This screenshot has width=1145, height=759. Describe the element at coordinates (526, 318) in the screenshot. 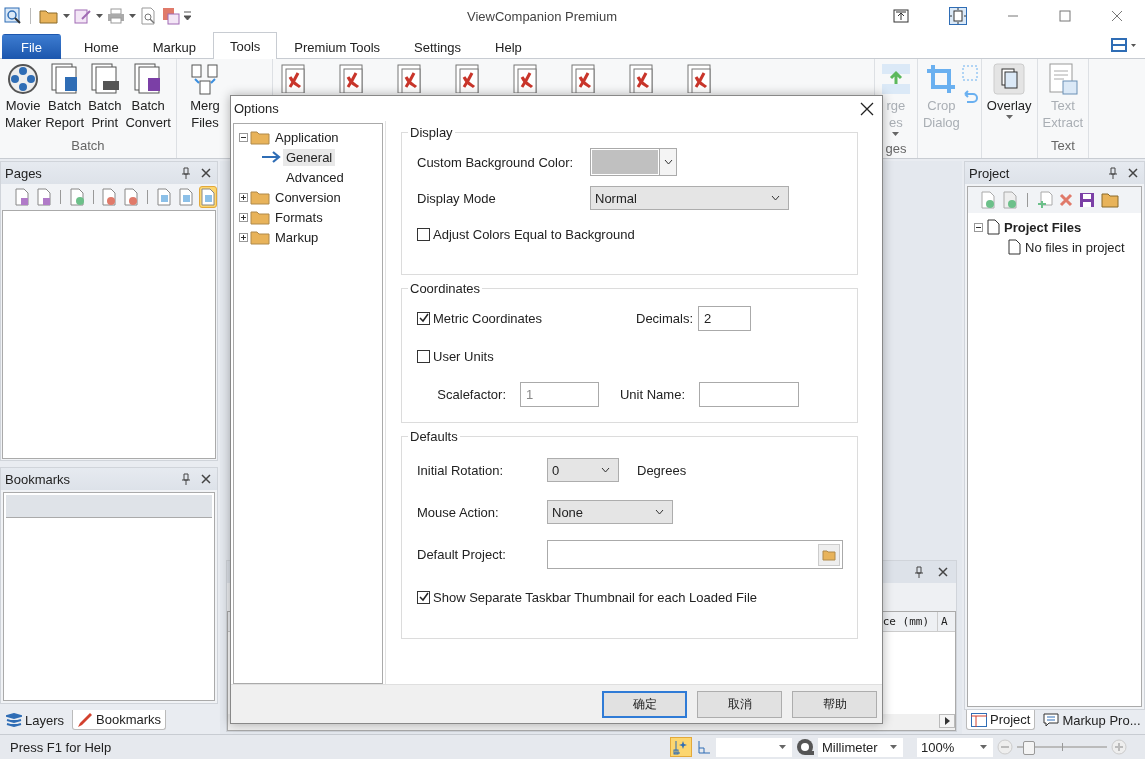

I see `checkbox: Metric Coordinates` at that location.